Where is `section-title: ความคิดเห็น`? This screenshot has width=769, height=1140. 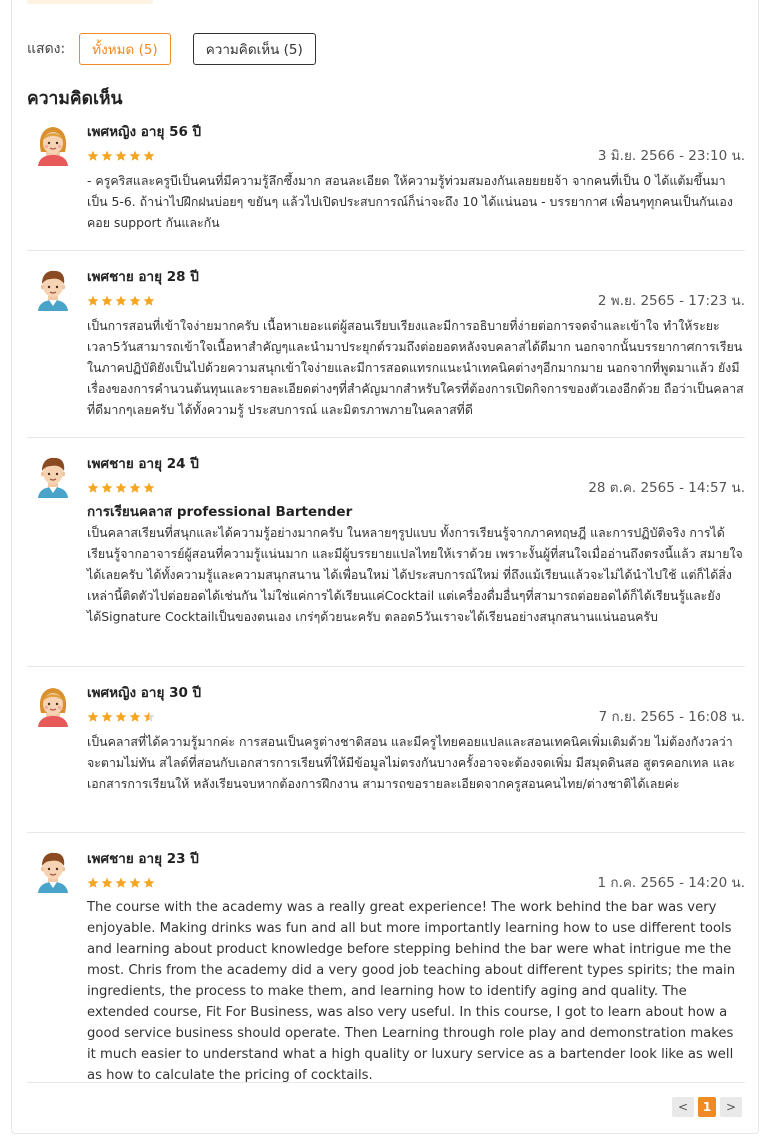
section-title: ความคิดเห็น is located at coordinates (75, 99).